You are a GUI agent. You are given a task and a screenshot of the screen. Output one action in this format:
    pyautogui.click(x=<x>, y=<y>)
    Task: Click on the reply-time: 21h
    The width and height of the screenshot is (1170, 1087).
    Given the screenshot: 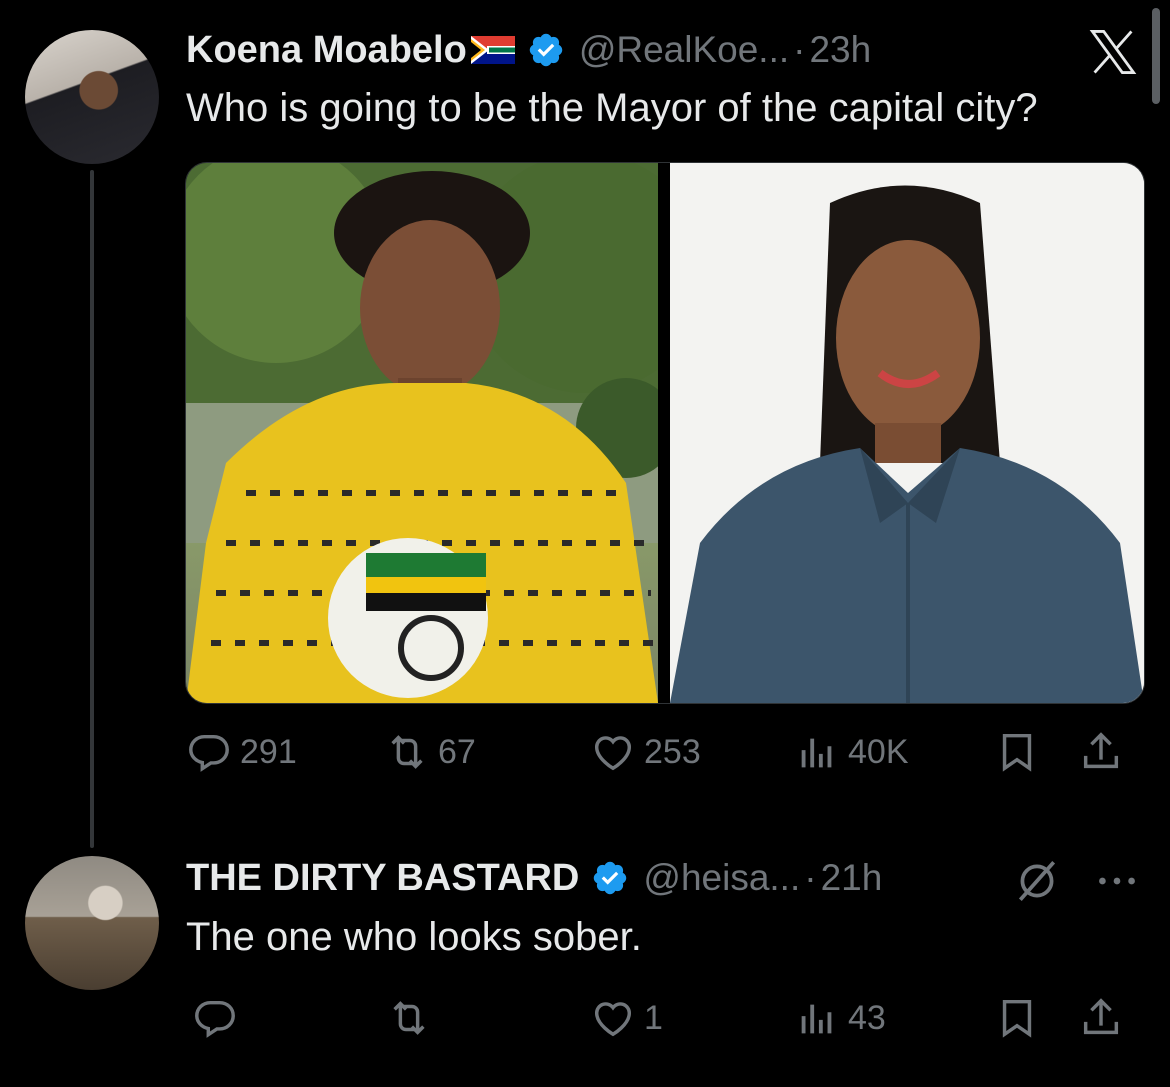 What is the action you would take?
    pyautogui.click(x=852, y=878)
    